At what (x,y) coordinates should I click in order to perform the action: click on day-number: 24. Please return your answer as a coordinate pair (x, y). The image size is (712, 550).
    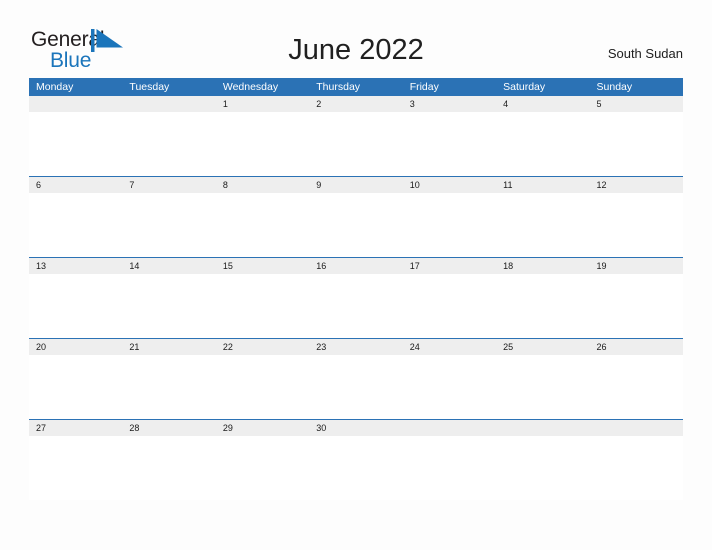
    Looking at the image, I should click on (414, 347).